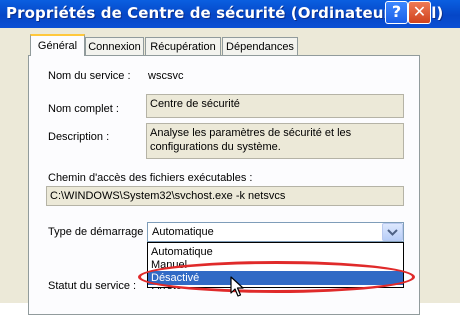  I want to click on service-name-label: Nom du service :, so click(89, 76).